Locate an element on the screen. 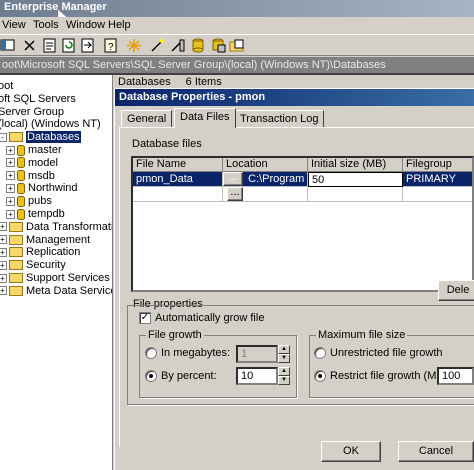  folder-open-icon is located at coordinates (237, 45).